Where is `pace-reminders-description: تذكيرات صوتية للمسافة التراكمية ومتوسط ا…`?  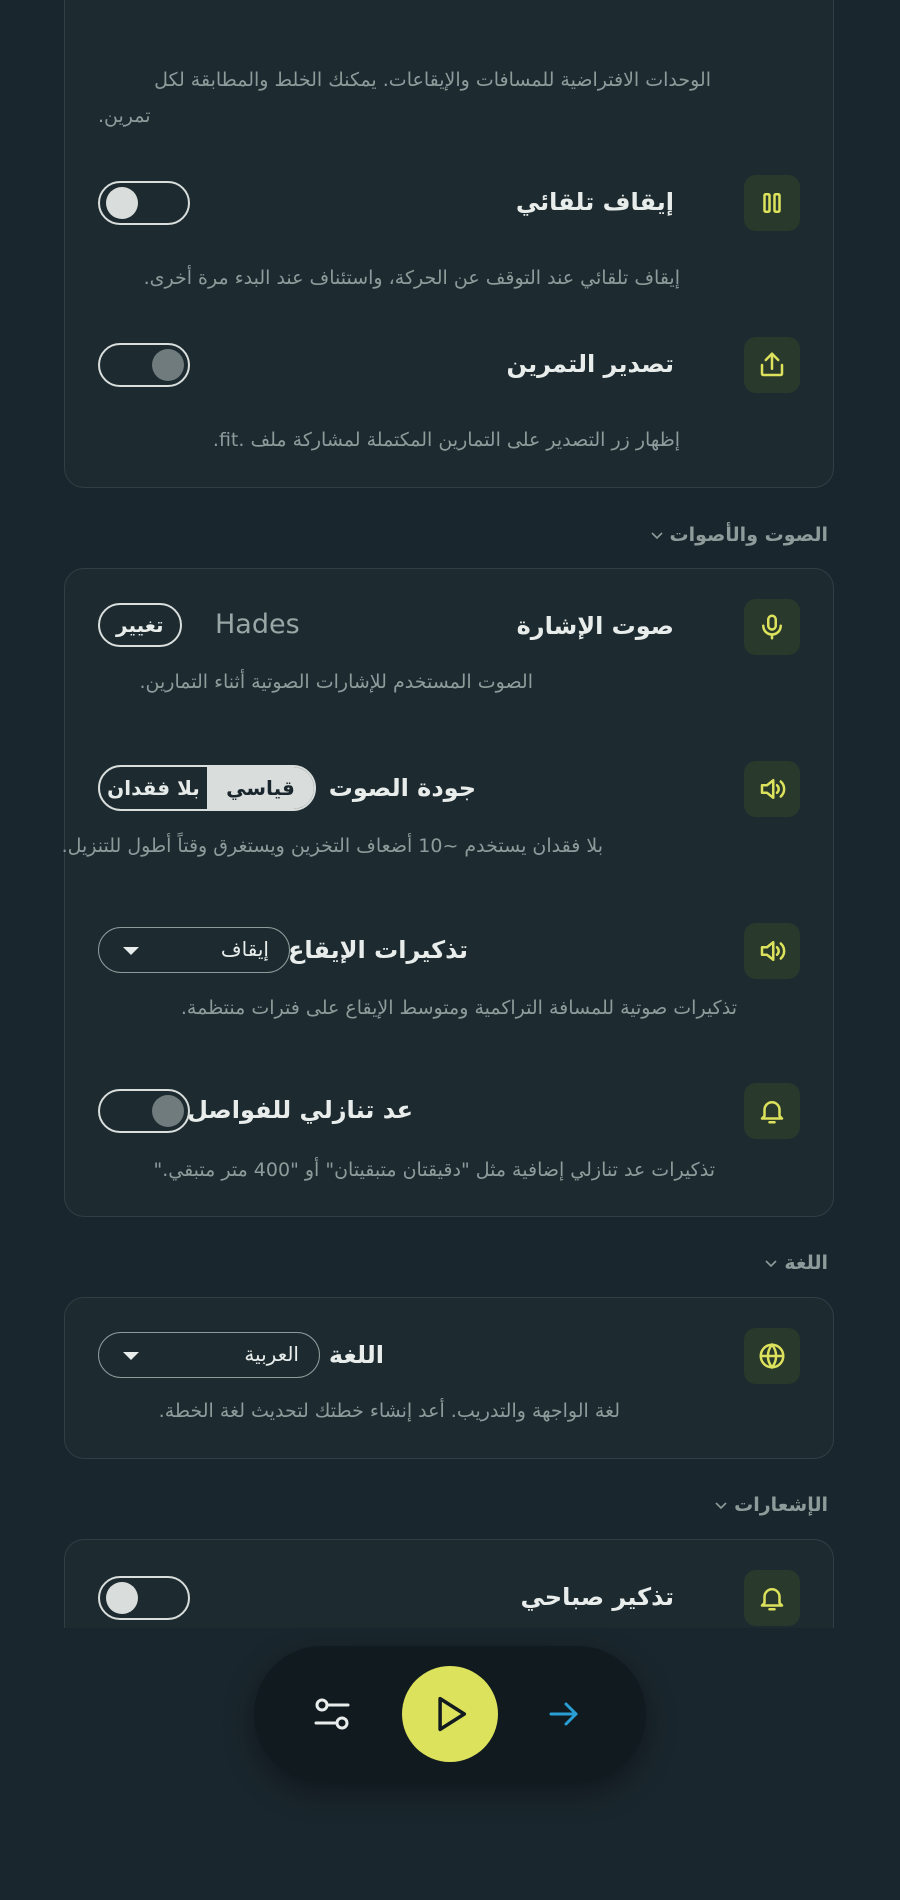
pace-reminders-description: تذكيرات صوتية للمسافة التراكمية ومتوسط ا… is located at coordinates (458, 1008).